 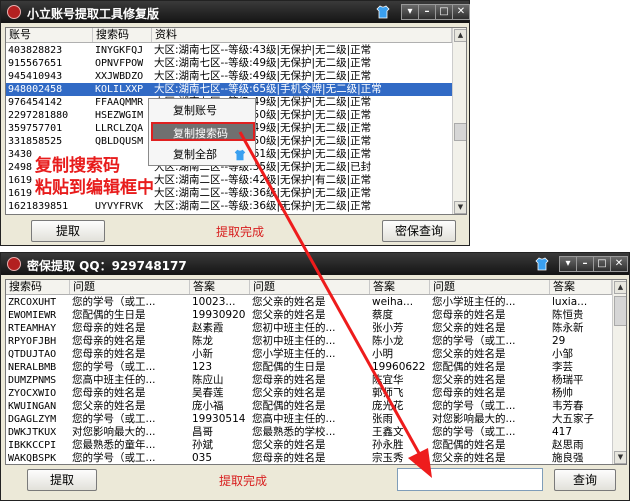 I want to click on table-cell-question-3: 您母亲的姓名是, so click(x=469, y=393).